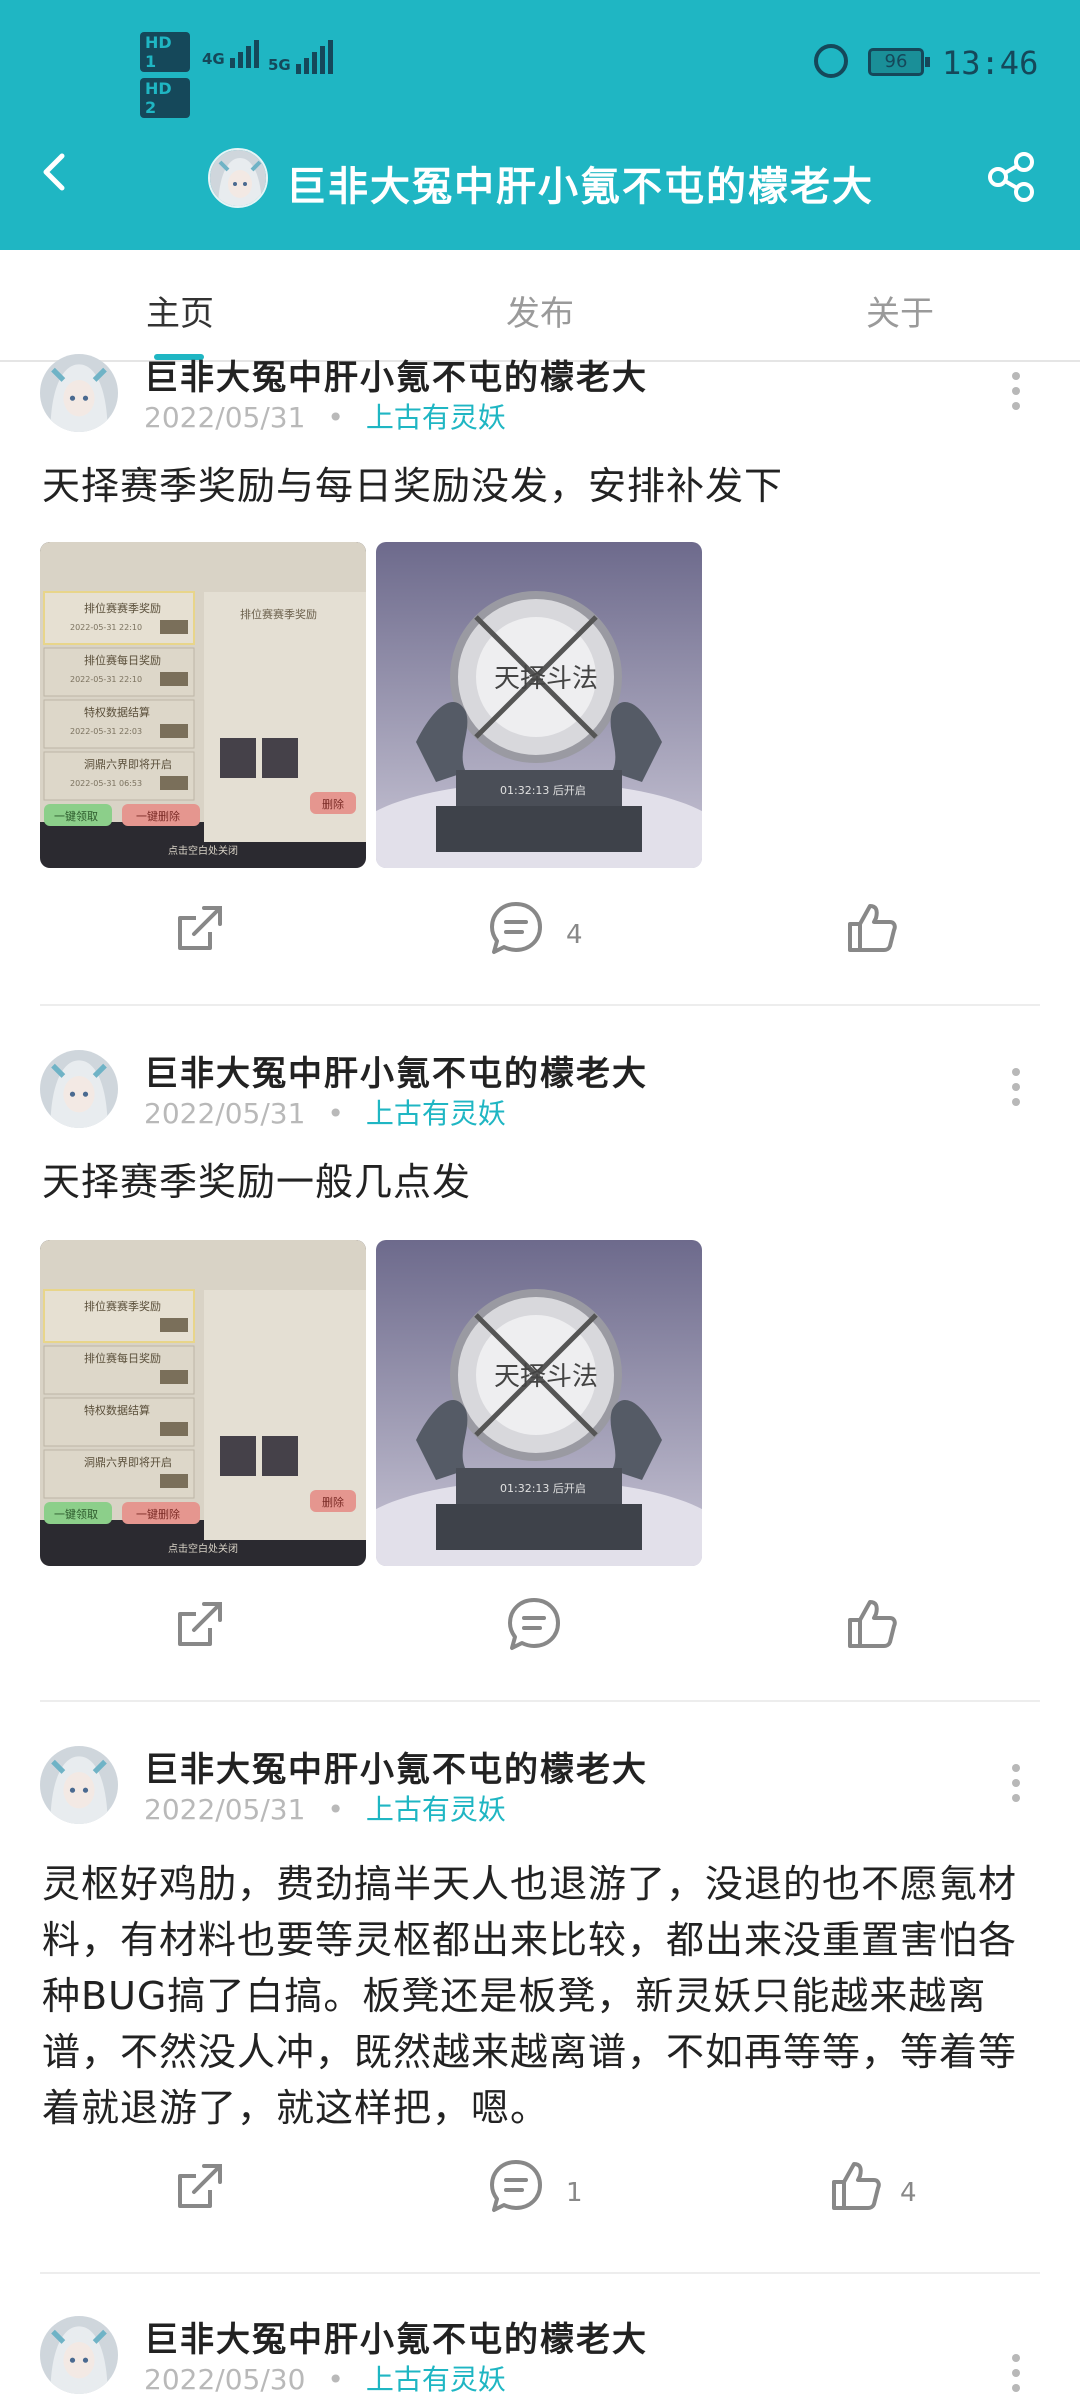 The image size is (1080, 2400). What do you see at coordinates (900, 310) in the screenshot?
I see `tab-about: 关于` at bounding box center [900, 310].